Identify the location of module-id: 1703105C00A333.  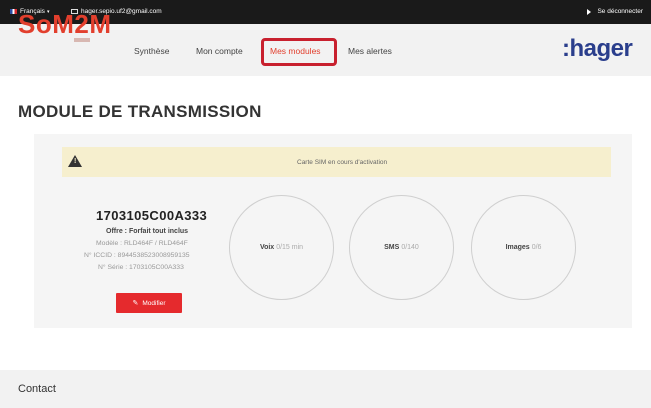
(152, 215).